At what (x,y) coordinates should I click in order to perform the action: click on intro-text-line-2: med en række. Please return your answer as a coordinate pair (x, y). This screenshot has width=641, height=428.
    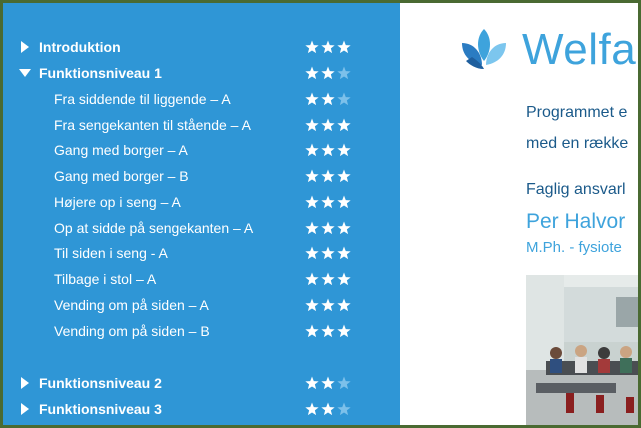
    Looking at the image, I should click on (577, 143).